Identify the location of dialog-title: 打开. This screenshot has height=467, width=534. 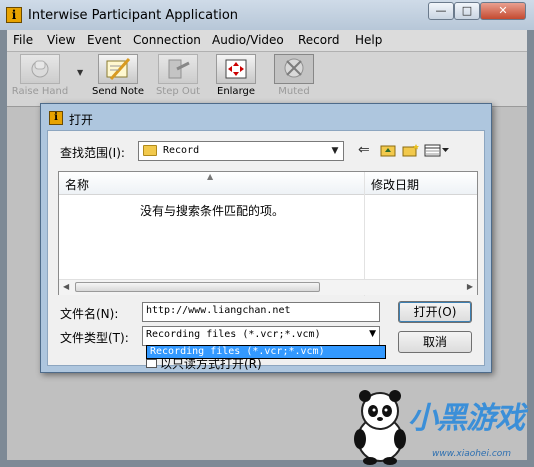
(81, 120).